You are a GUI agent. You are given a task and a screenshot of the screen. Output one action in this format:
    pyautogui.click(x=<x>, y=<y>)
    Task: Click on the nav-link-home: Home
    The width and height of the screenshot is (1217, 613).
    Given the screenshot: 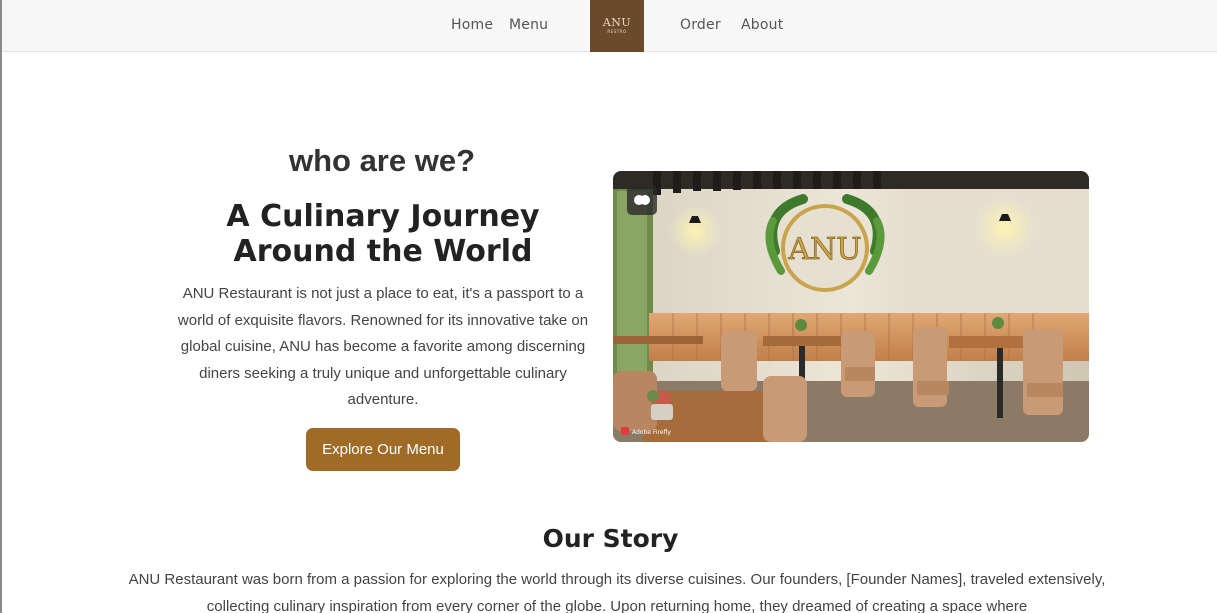 What is the action you would take?
    pyautogui.click(x=472, y=25)
    